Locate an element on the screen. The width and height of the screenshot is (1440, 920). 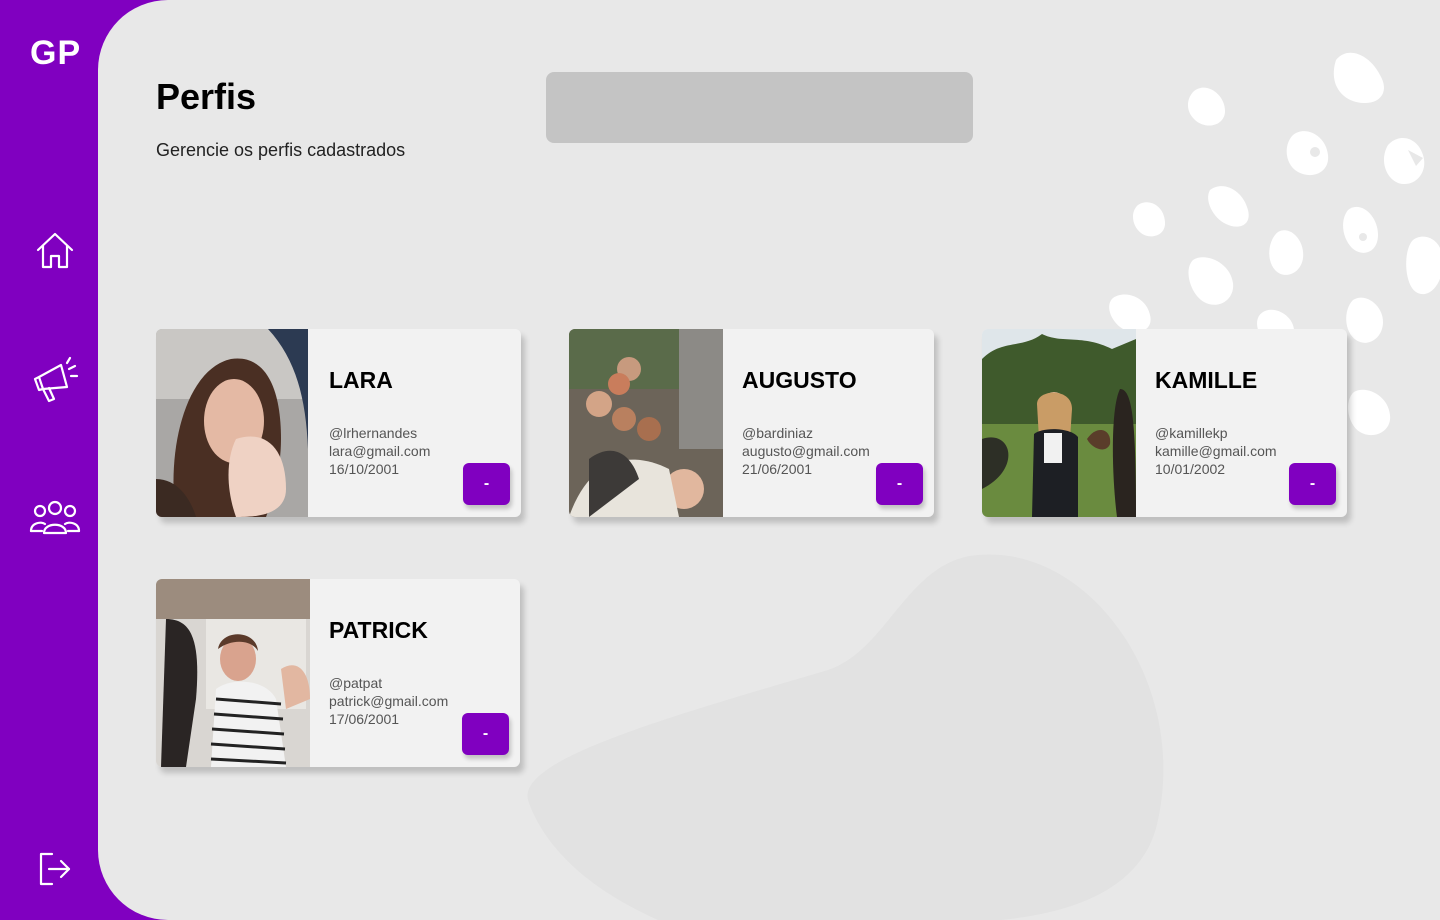
profile-email: kamille@gmail.com is located at coordinates (1216, 451).